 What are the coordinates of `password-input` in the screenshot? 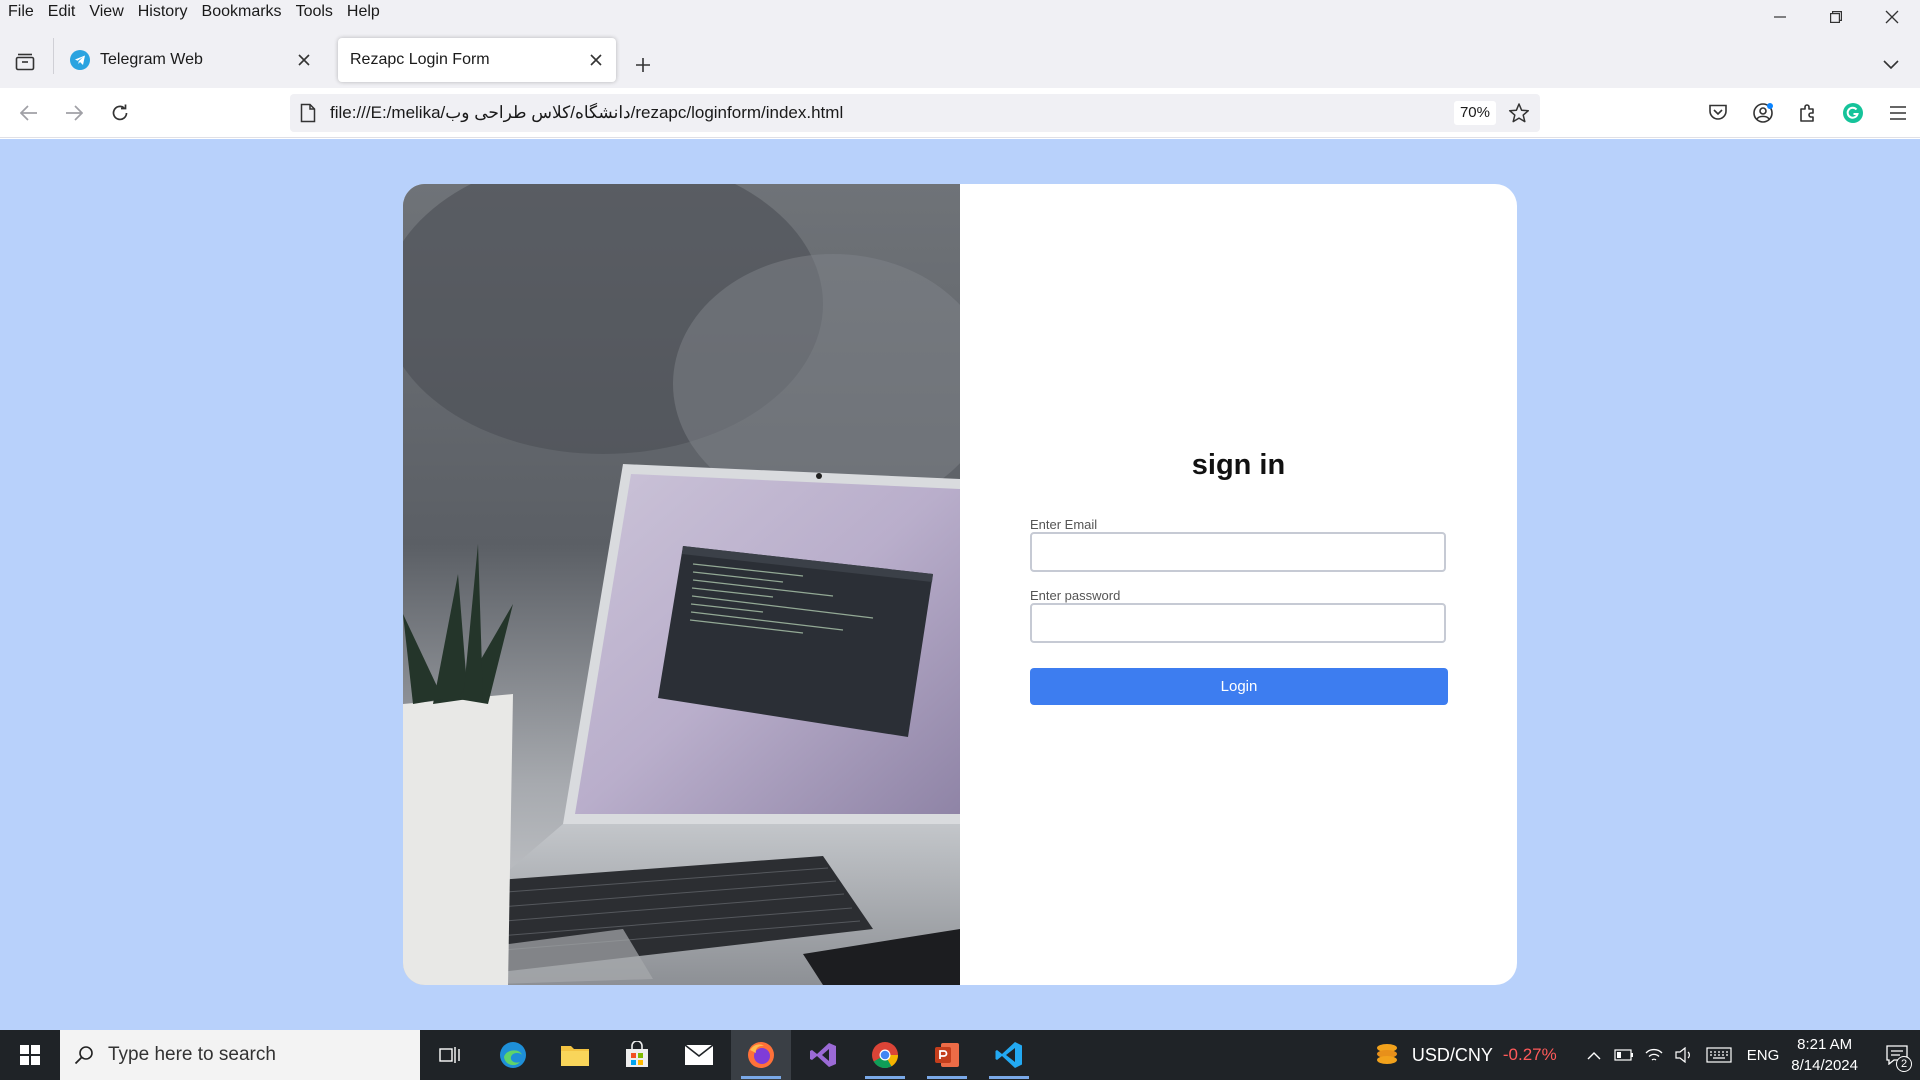 It's located at (1238, 623).